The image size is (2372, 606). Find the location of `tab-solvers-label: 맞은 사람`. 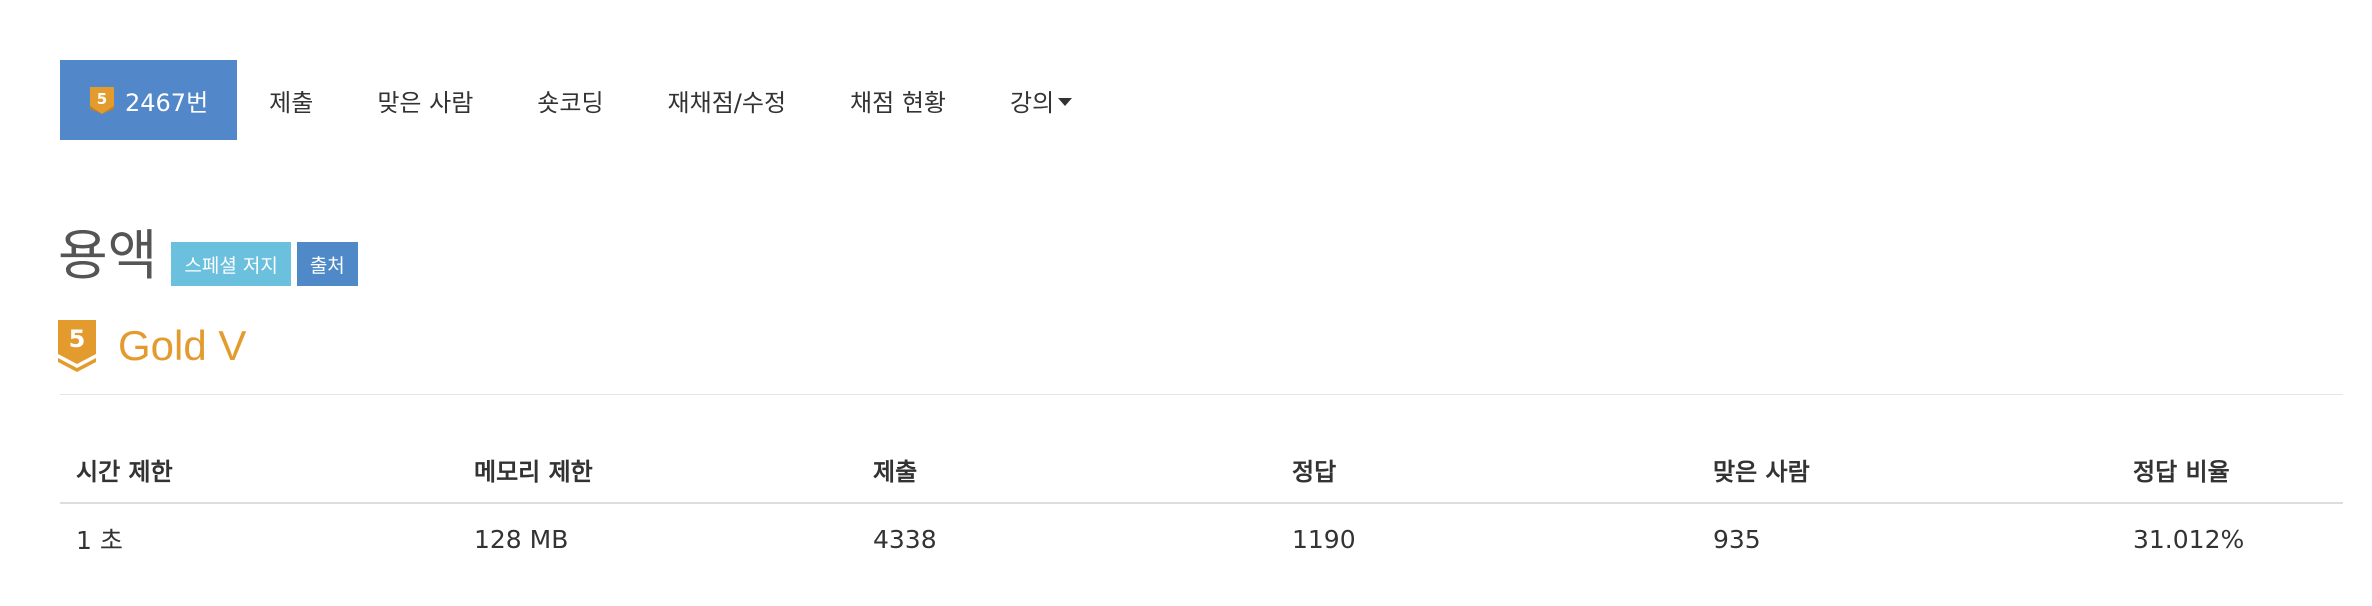

tab-solvers-label: 맞은 사람 is located at coordinates (425, 102).